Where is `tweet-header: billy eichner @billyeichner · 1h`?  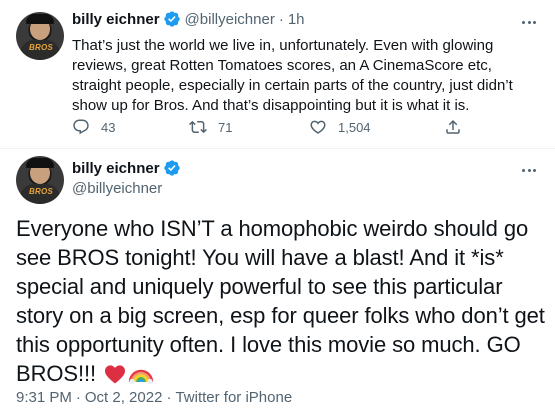 tweet-header: billy eichner @billyeichner · 1h is located at coordinates (188, 19).